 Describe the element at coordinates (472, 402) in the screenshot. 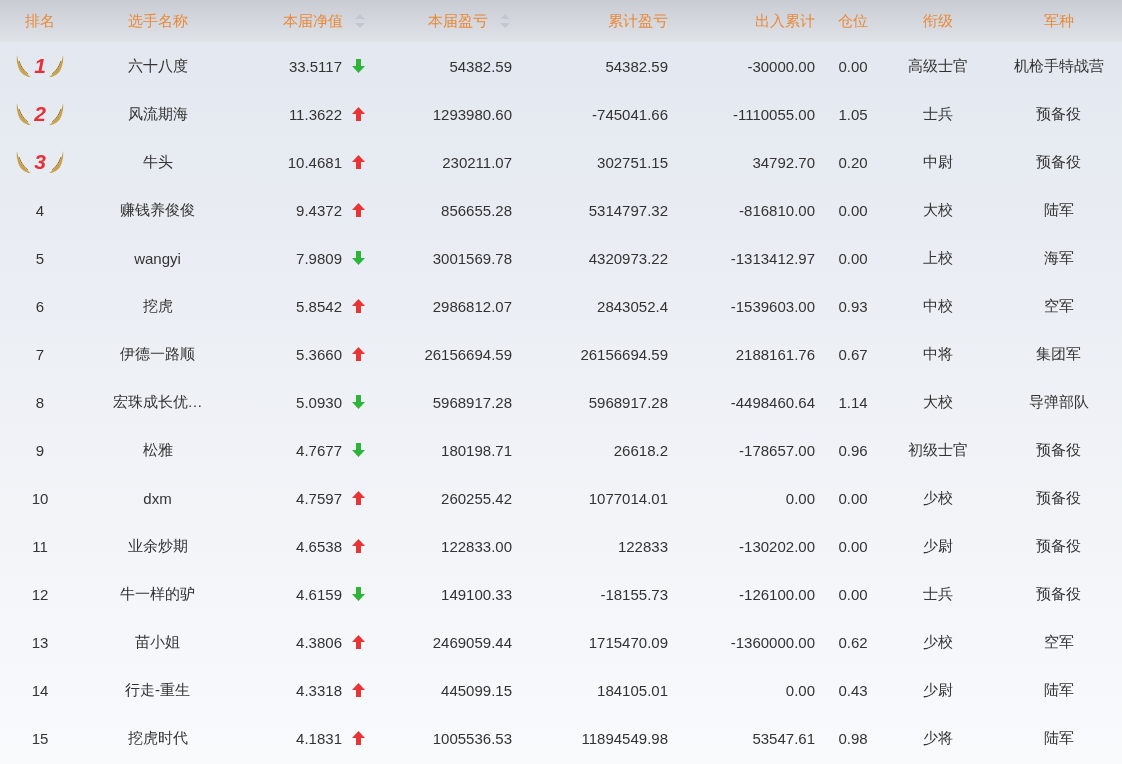

I see `period-profit: 5968917.28` at that location.